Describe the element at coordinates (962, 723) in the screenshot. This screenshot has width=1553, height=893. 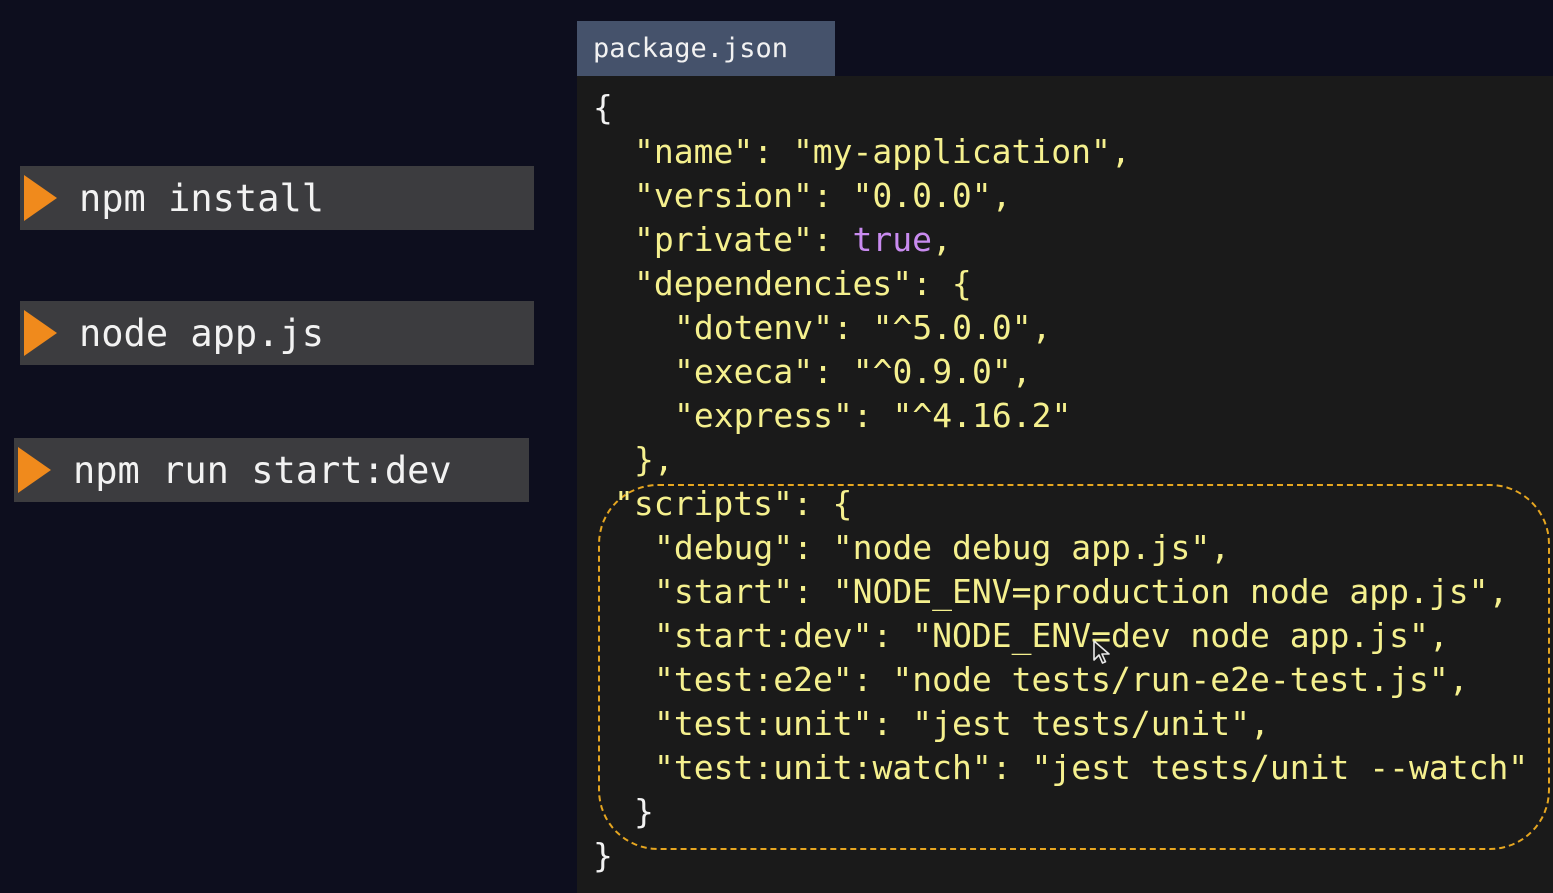
I see `code-line-15: "test:unit": "jest tests/unit",` at that location.